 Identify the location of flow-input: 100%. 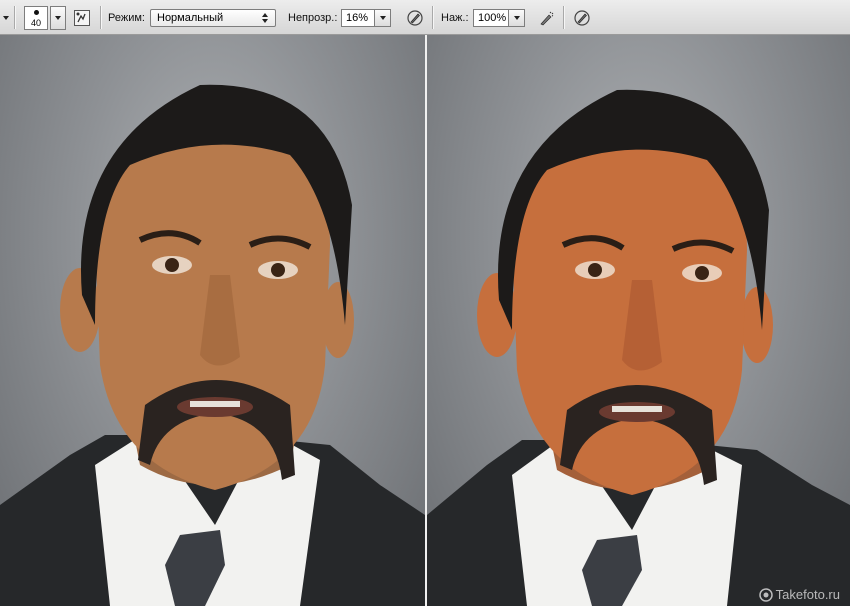
(491, 17).